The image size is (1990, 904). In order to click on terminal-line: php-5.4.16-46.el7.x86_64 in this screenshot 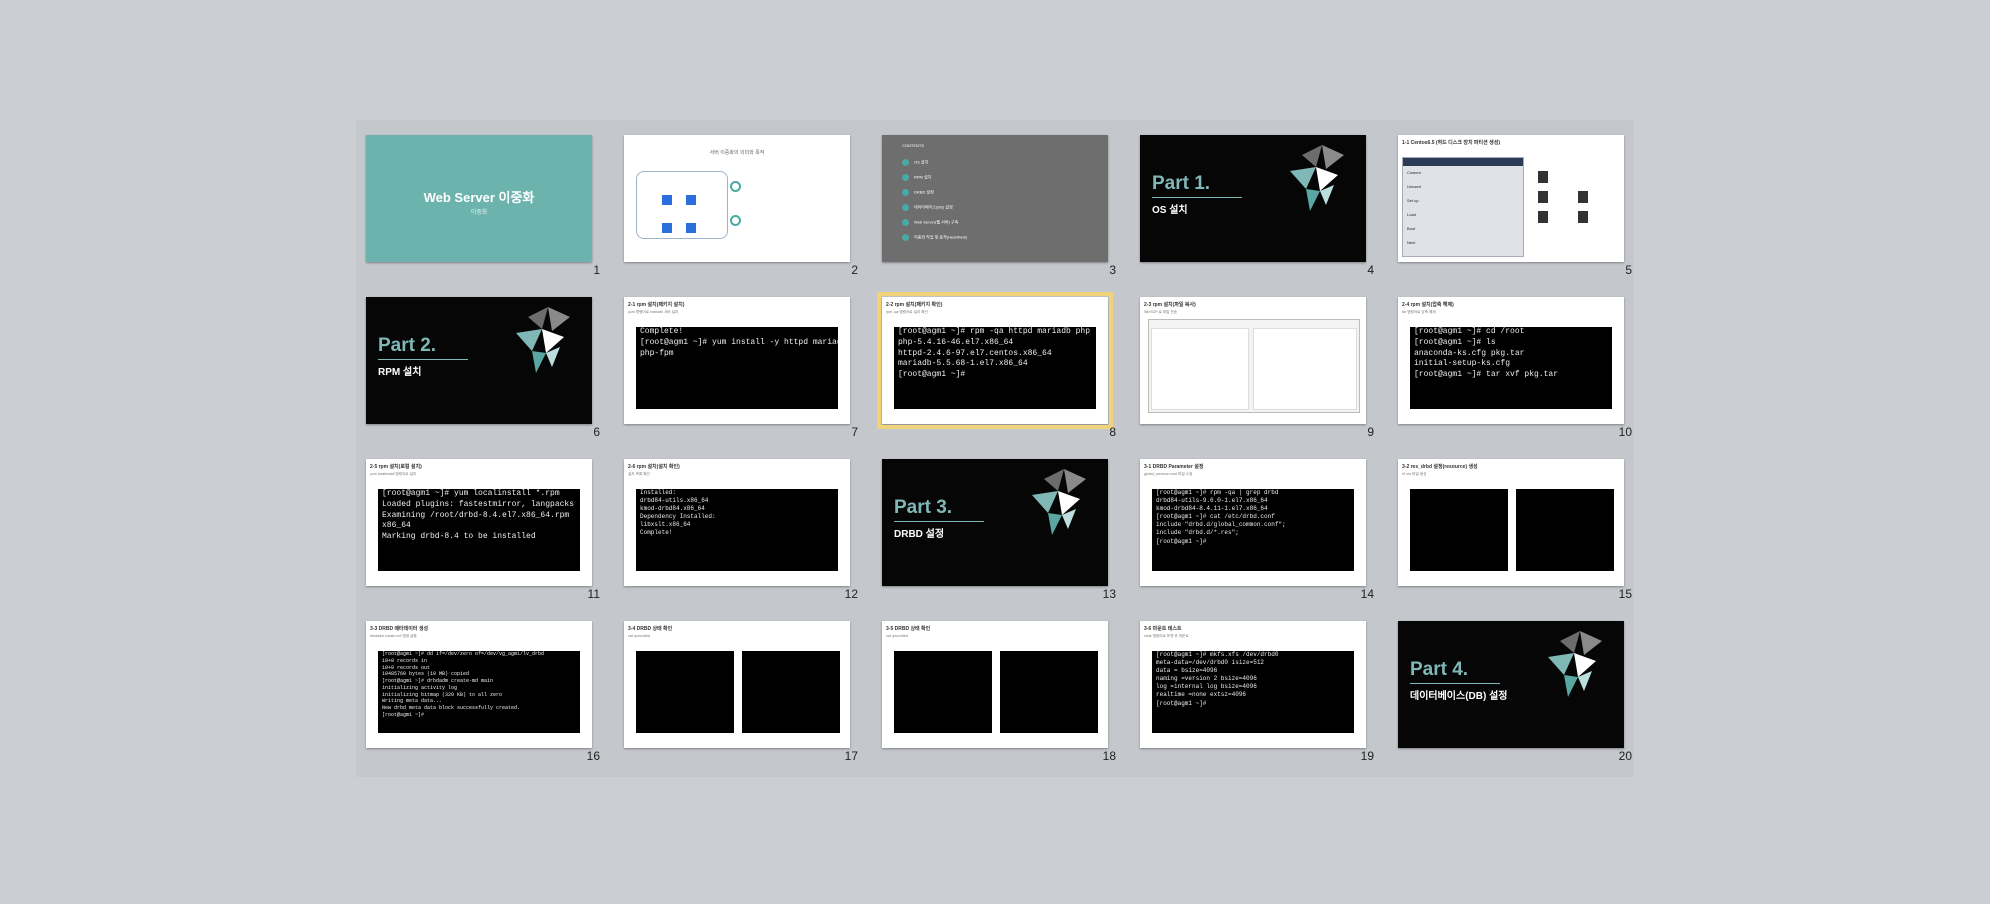, I will do `click(956, 342)`.